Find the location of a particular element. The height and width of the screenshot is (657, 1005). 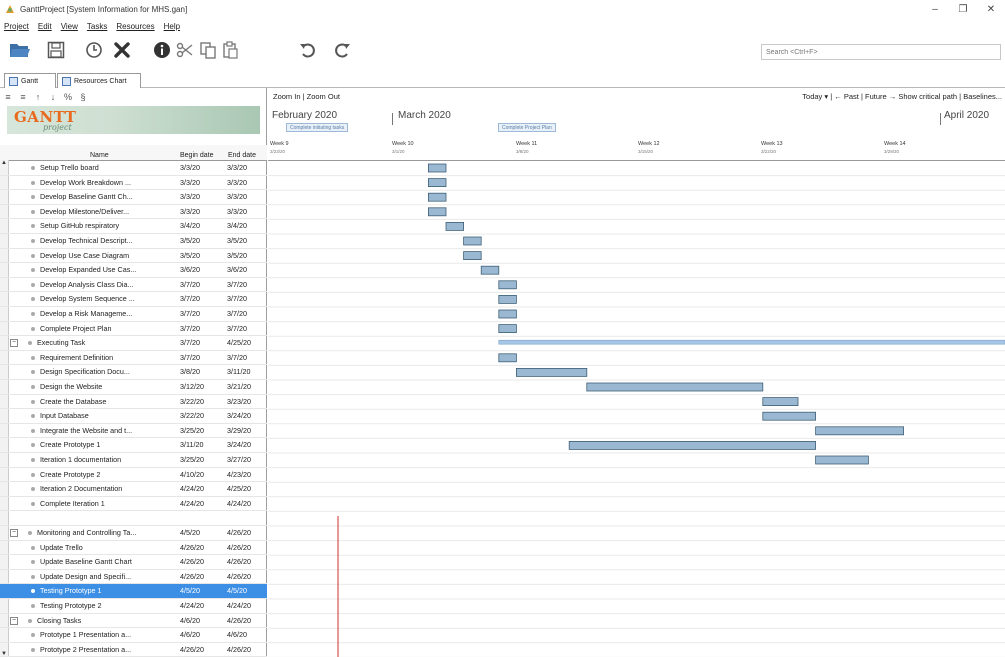

column-name: Name is located at coordinates (99, 156).